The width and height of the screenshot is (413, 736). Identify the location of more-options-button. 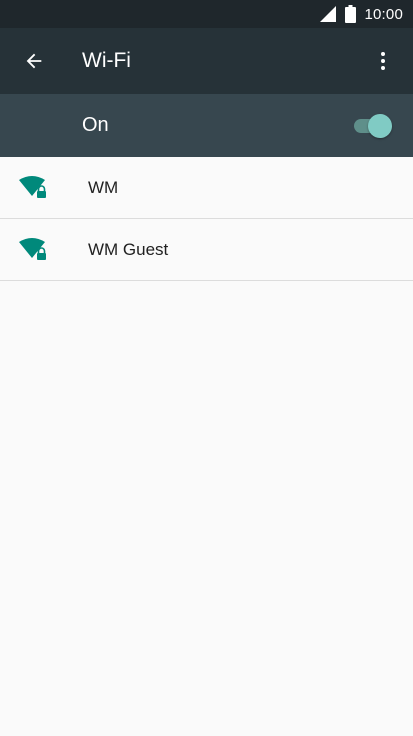
(383, 61).